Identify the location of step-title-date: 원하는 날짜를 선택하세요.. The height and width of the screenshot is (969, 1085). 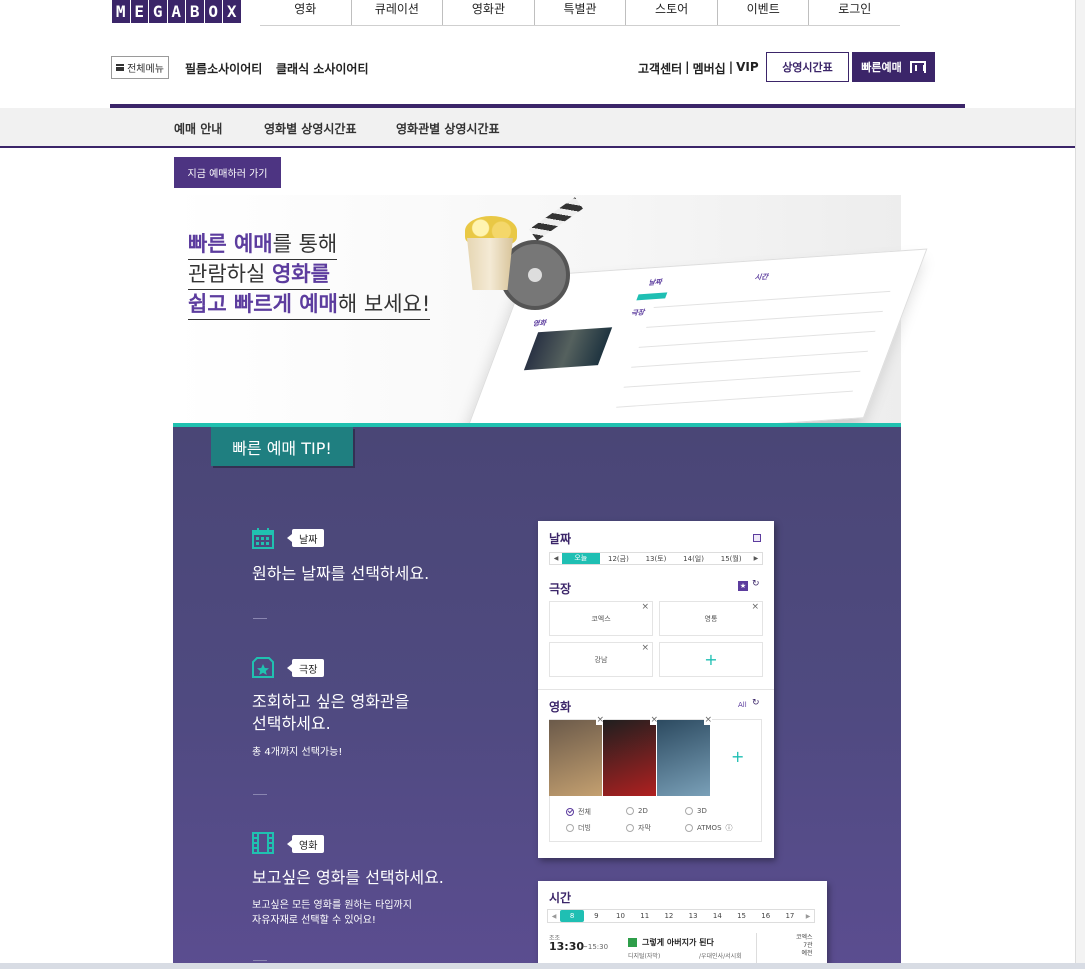
(341, 573).